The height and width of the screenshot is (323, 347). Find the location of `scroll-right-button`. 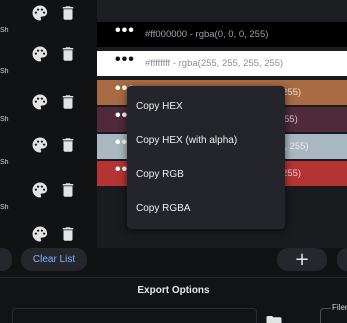

scroll-right-button is located at coordinates (342, 259).